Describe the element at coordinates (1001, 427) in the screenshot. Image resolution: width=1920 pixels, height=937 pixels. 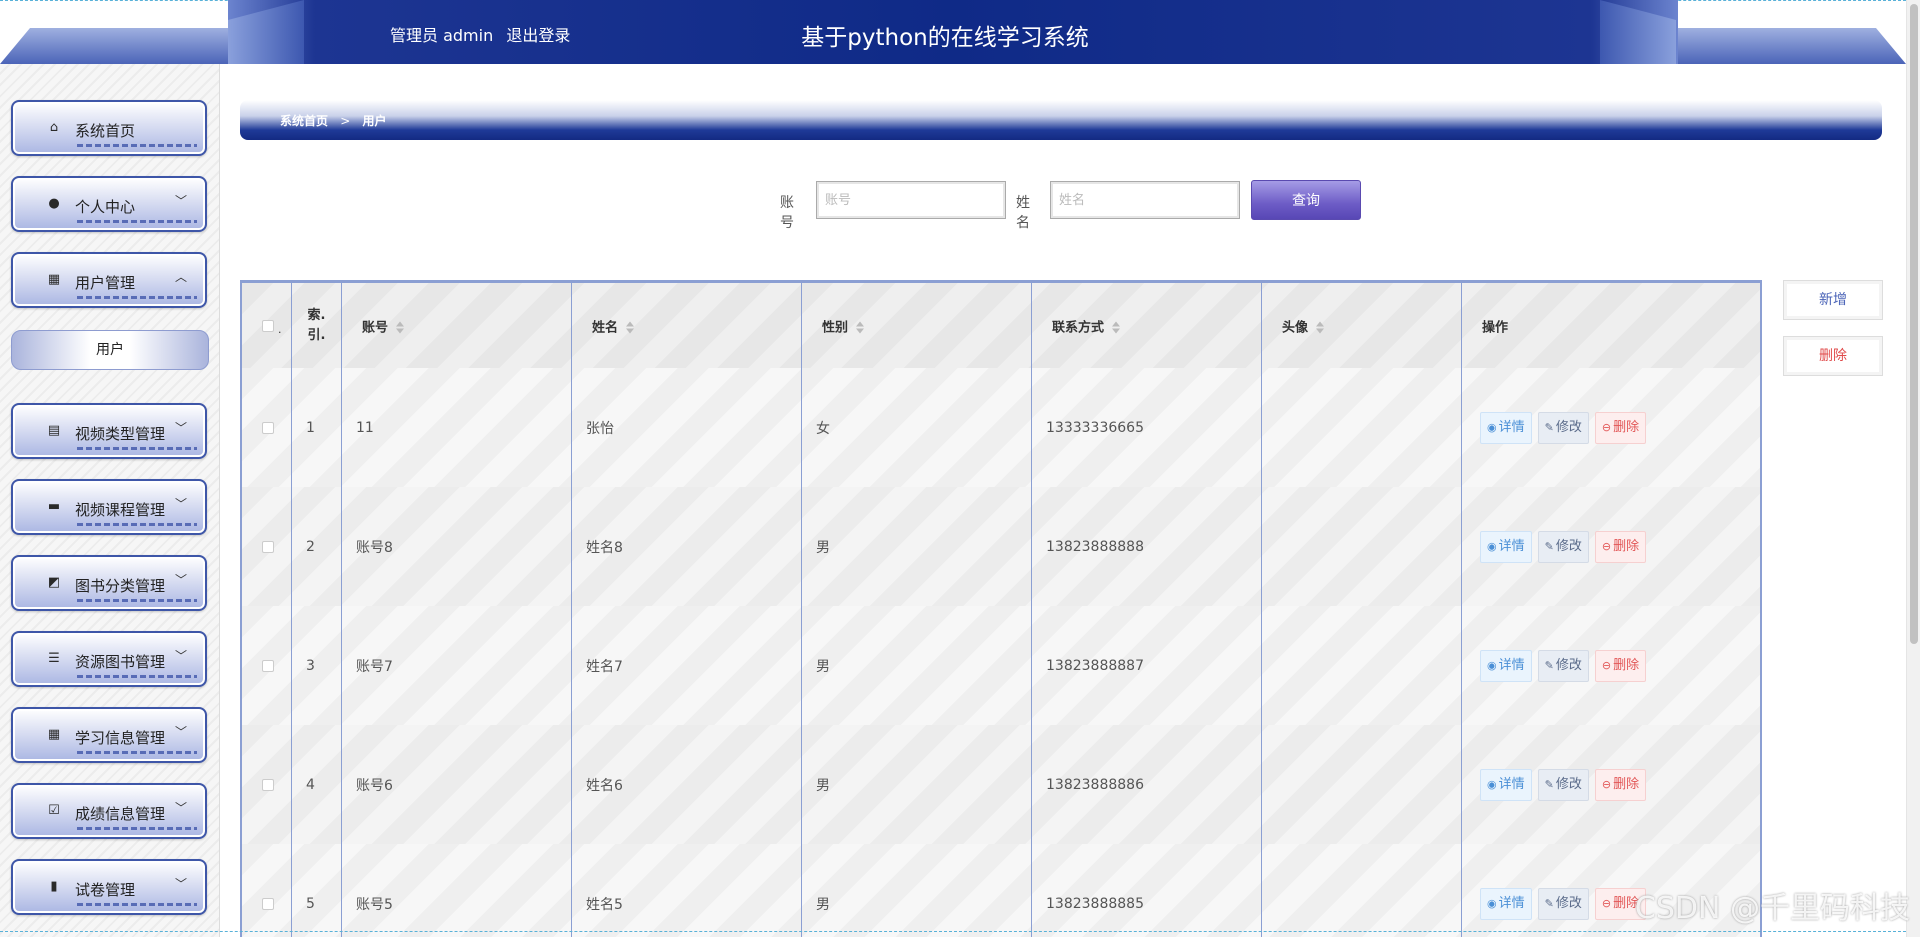
I see `table-row: 1 11 张怡女 13333336665 ◉ 详情 ✎ 修改 ⊖ 删除` at that location.